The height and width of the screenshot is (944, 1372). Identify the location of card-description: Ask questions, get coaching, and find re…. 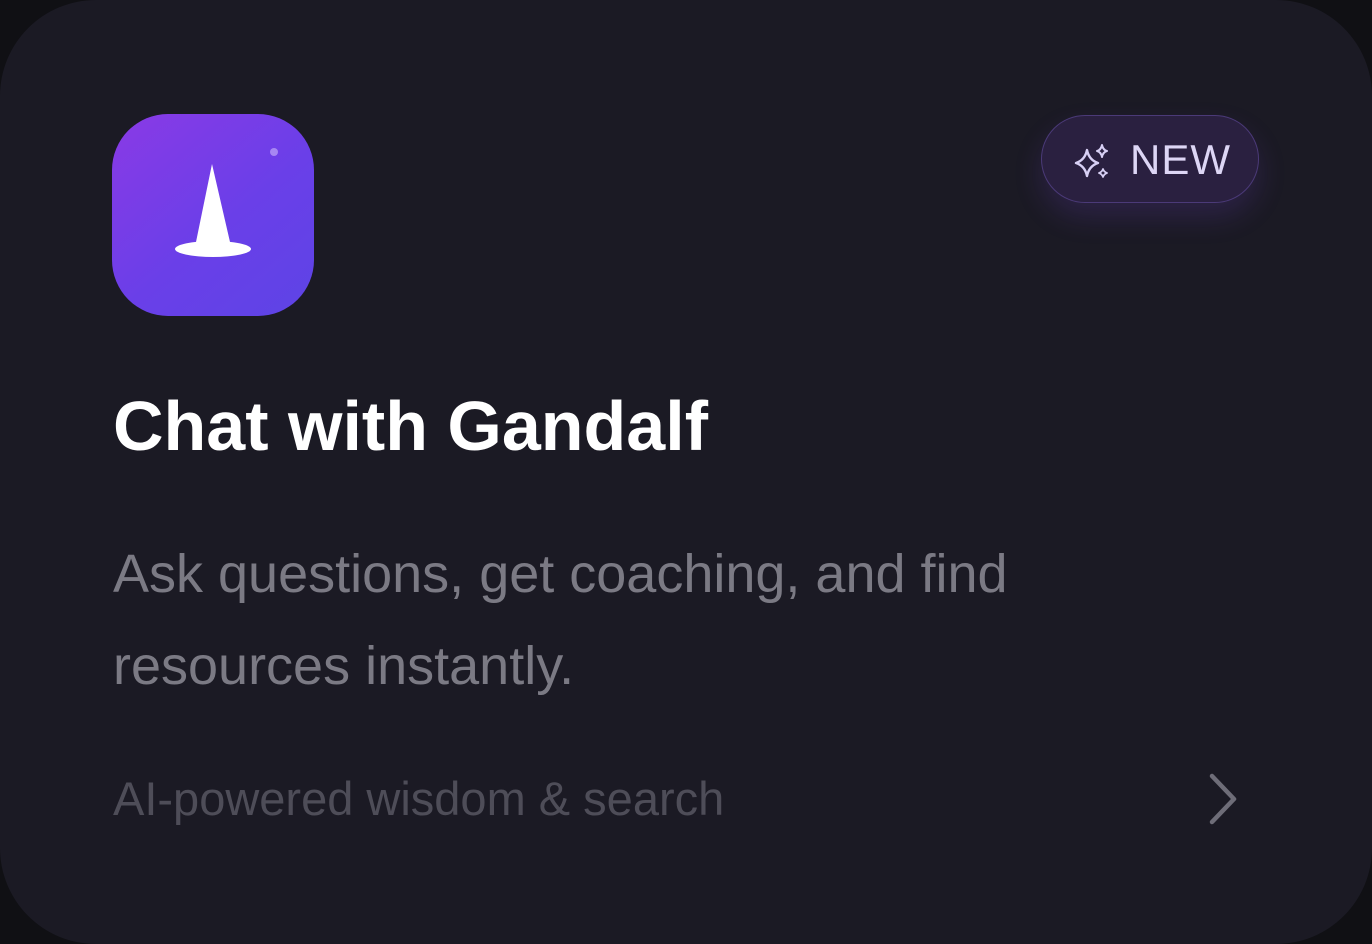
(560, 620).